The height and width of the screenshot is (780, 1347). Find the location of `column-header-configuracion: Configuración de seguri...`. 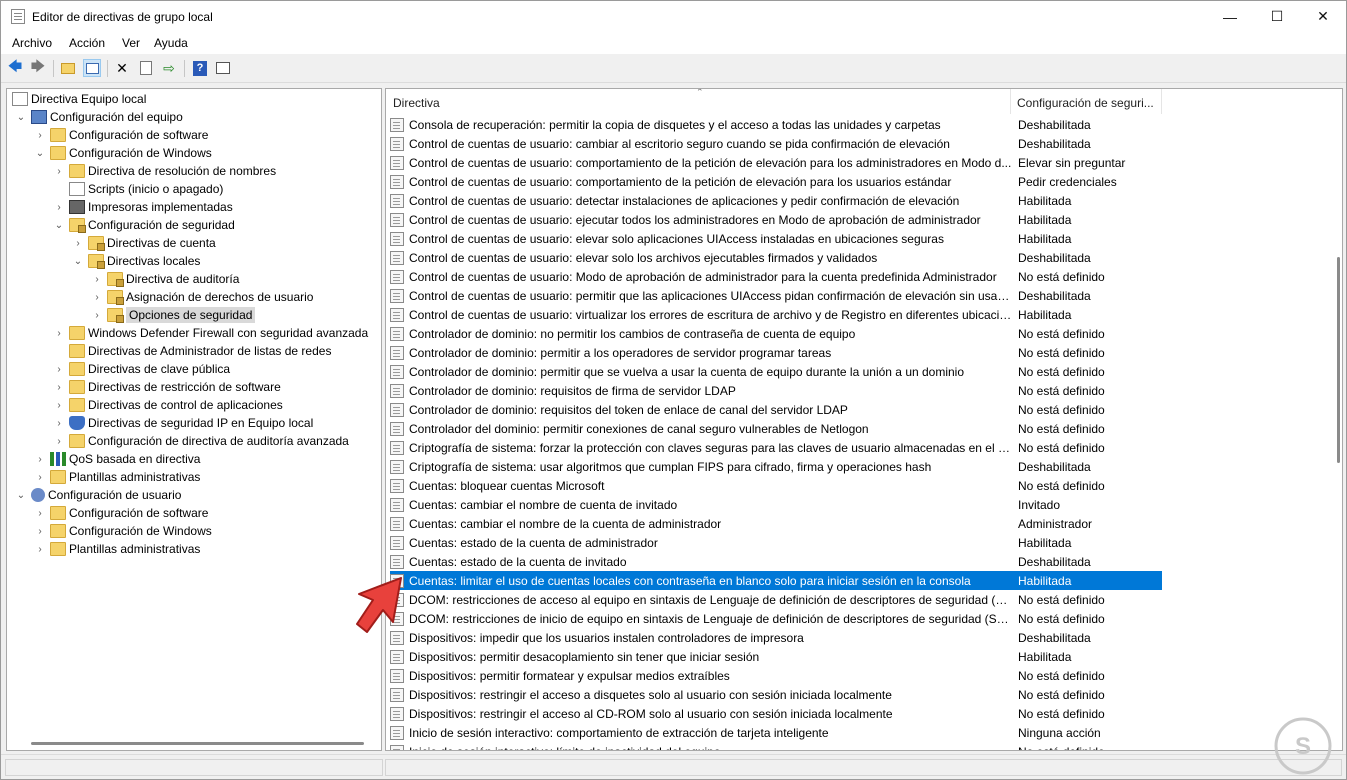

column-header-configuracion: Configuración de seguri... is located at coordinates (1085, 102).